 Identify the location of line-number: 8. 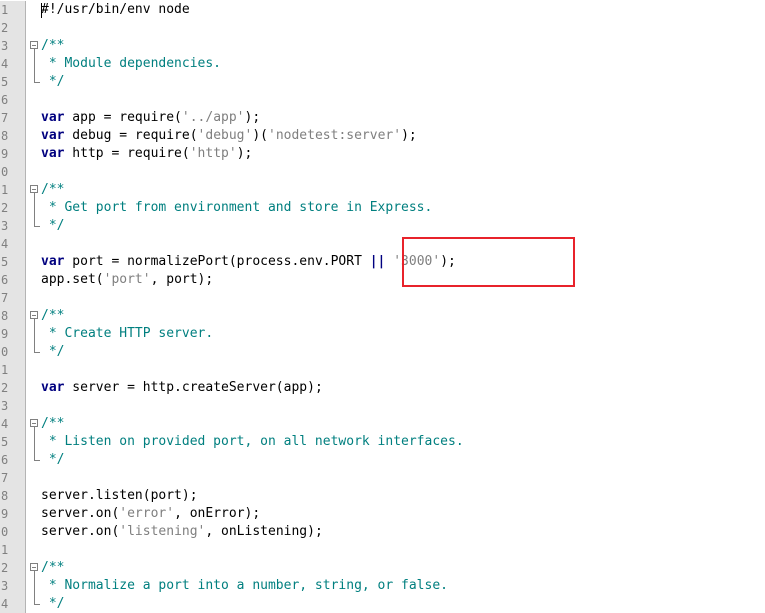
(13, 316).